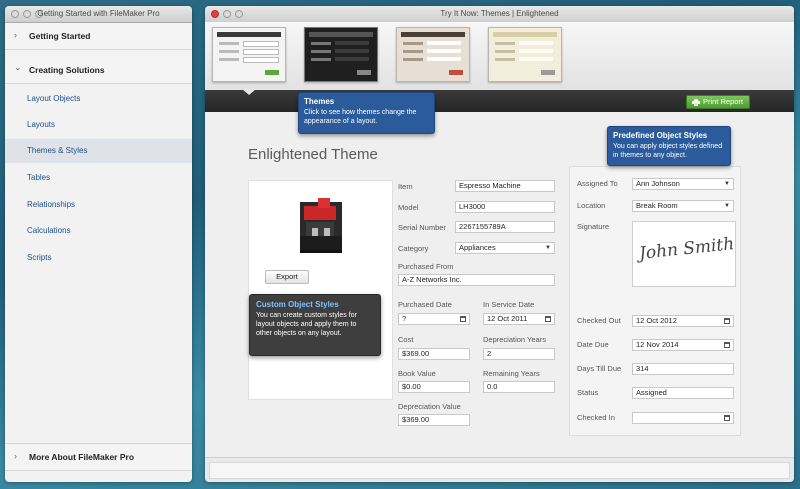 This screenshot has width=800, height=489. Describe the element at coordinates (597, 183) in the screenshot. I see `assigned-to-label: Assigned To` at that location.